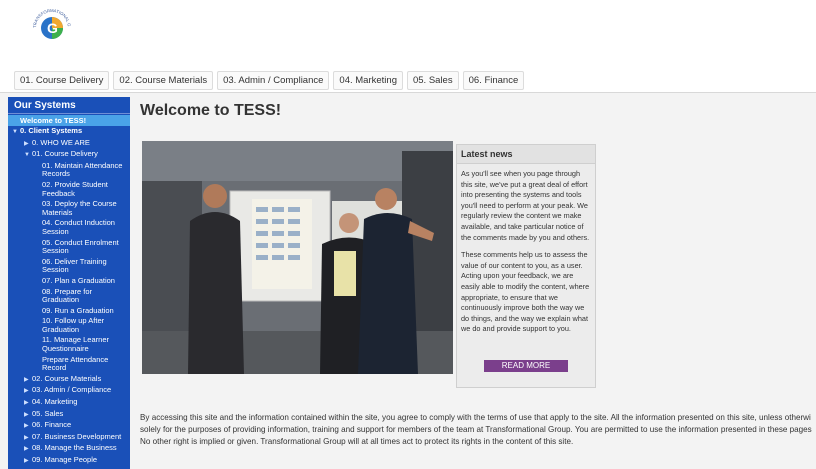  Describe the element at coordinates (80, 246) in the screenshot. I see `sidebar-item-label: 05. Conduct Enrolment Session` at that location.